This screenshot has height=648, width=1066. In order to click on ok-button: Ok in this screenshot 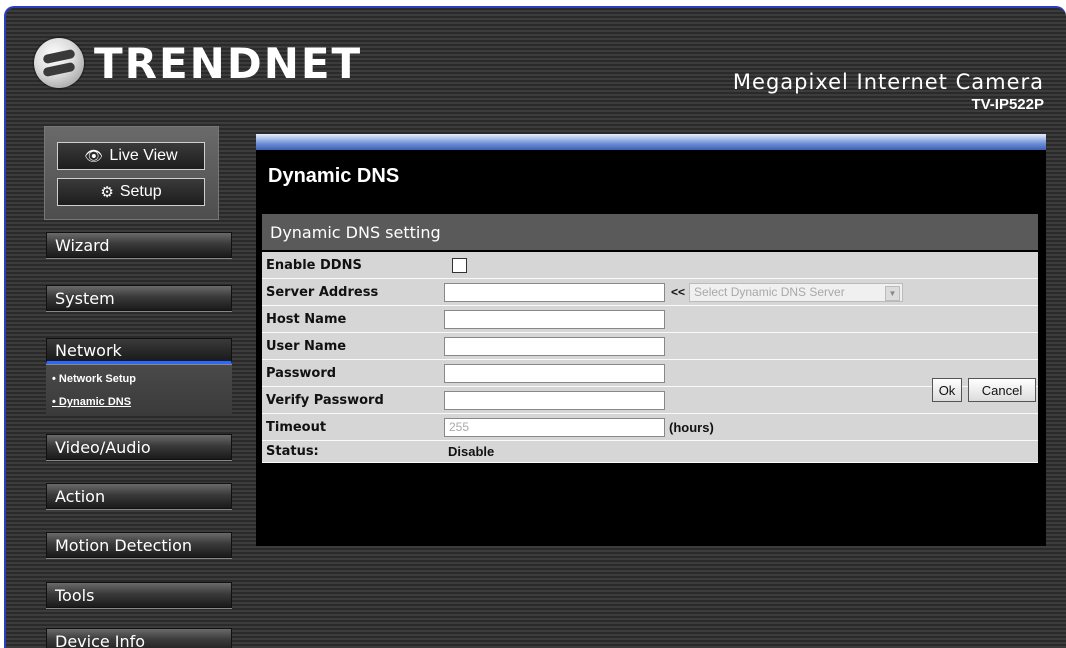, I will do `click(947, 390)`.